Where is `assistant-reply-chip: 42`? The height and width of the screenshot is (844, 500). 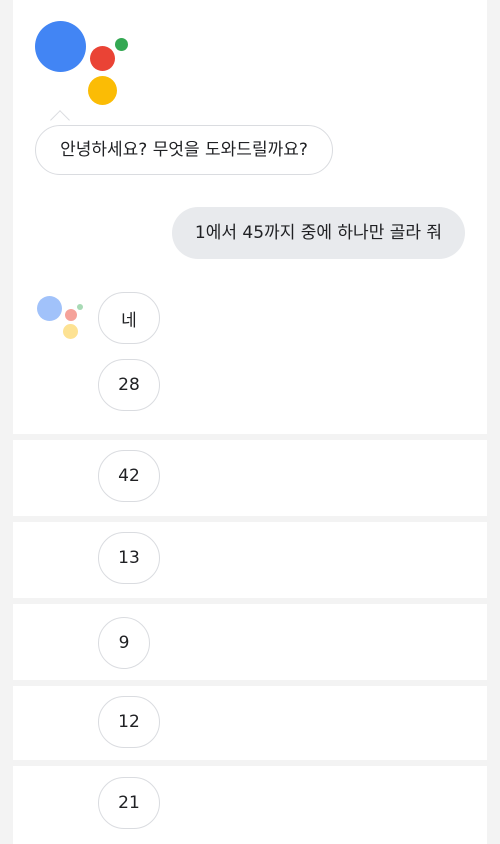
assistant-reply-chip: 42 is located at coordinates (129, 476).